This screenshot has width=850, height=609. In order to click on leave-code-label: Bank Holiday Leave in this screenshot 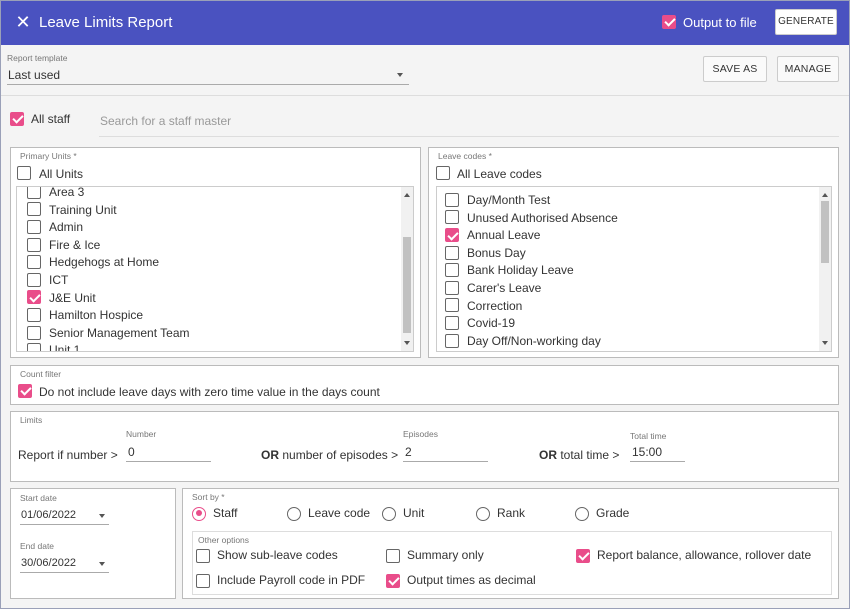, I will do `click(520, 270)`.